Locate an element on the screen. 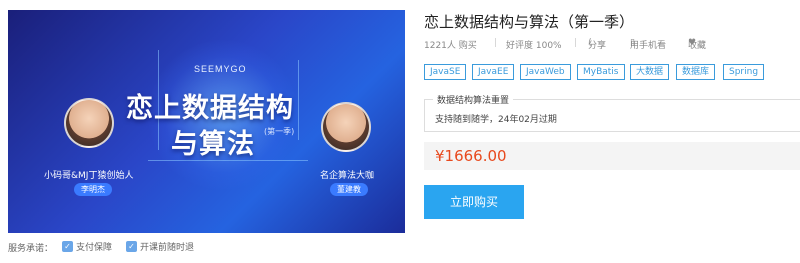 The width and height of the screenshot is (800, 263). course-price: ¥1666.00 is located at coordinates (471, 156).